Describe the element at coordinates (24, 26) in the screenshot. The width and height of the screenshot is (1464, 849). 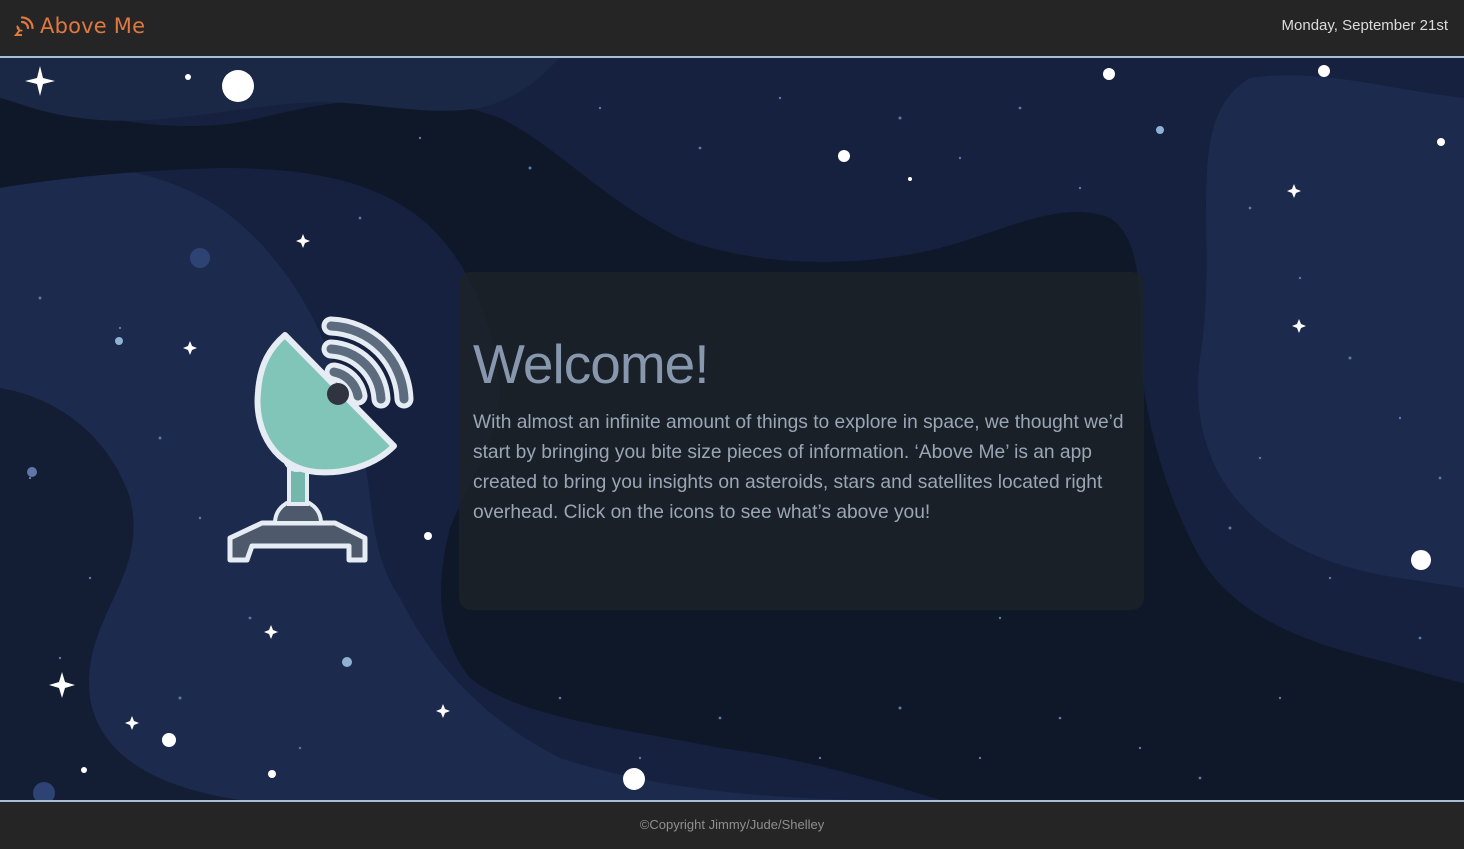
I see `satellite-signal-icon` at that location.